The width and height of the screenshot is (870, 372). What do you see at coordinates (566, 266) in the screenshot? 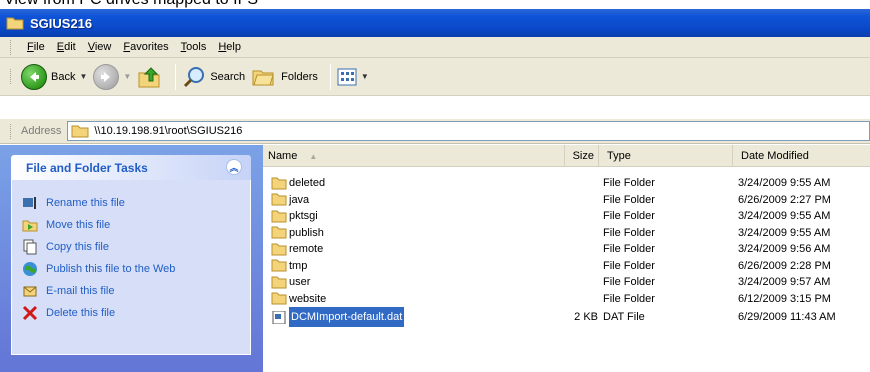
I see `table-row: tmp File Folder 6/26/2009 2:28 PM` at bounding box center [566, 266].